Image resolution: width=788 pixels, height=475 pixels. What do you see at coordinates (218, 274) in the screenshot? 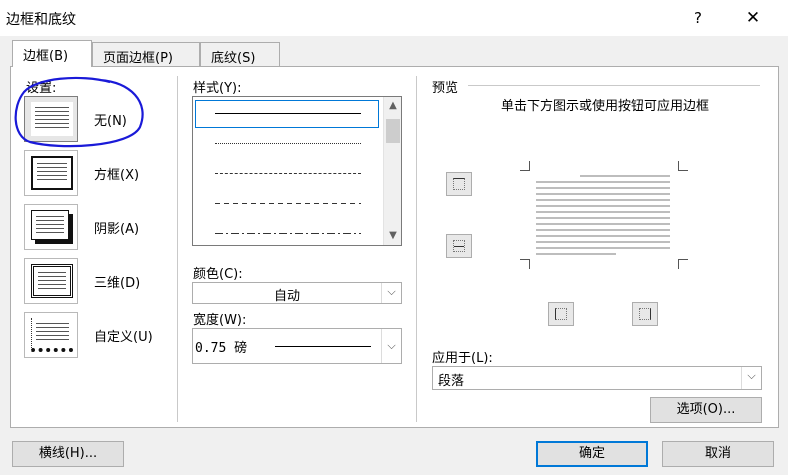
I see `color-label: 颜色(C):` at bounding box center [218, 274].